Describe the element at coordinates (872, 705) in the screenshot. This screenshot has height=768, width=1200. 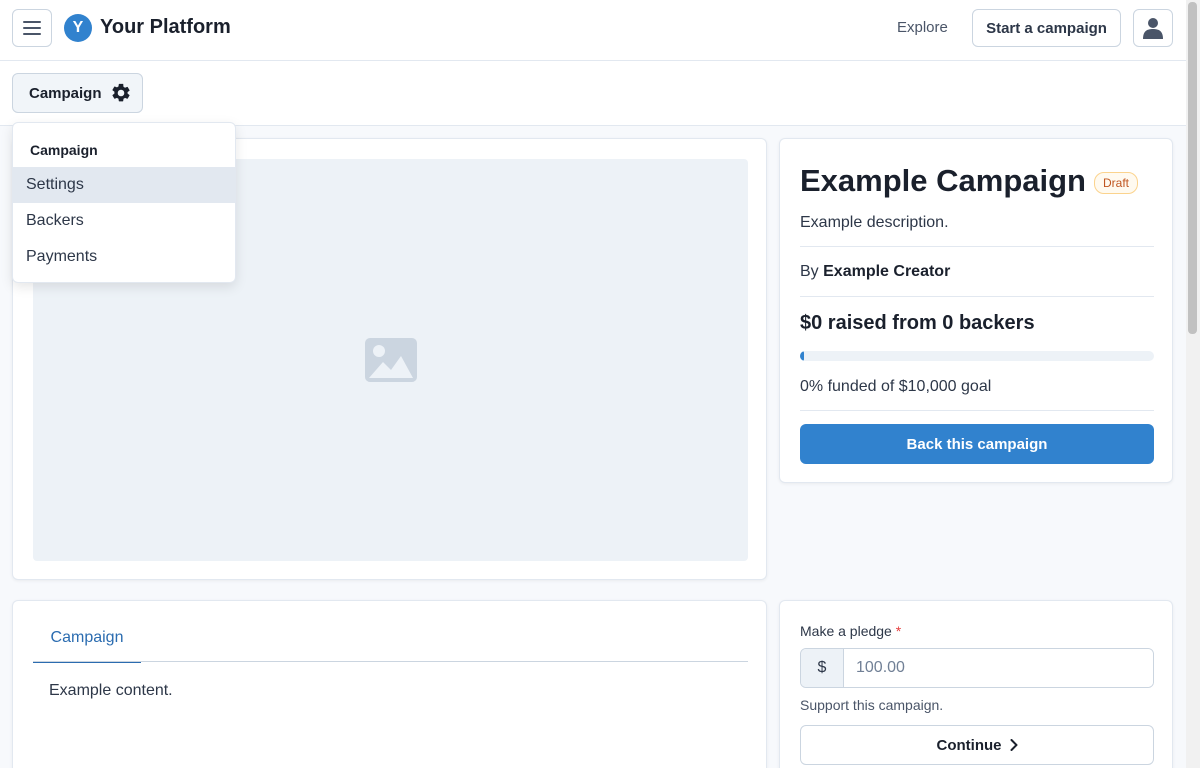
I see `pledge-help-text: Support this campaign.` at that location.